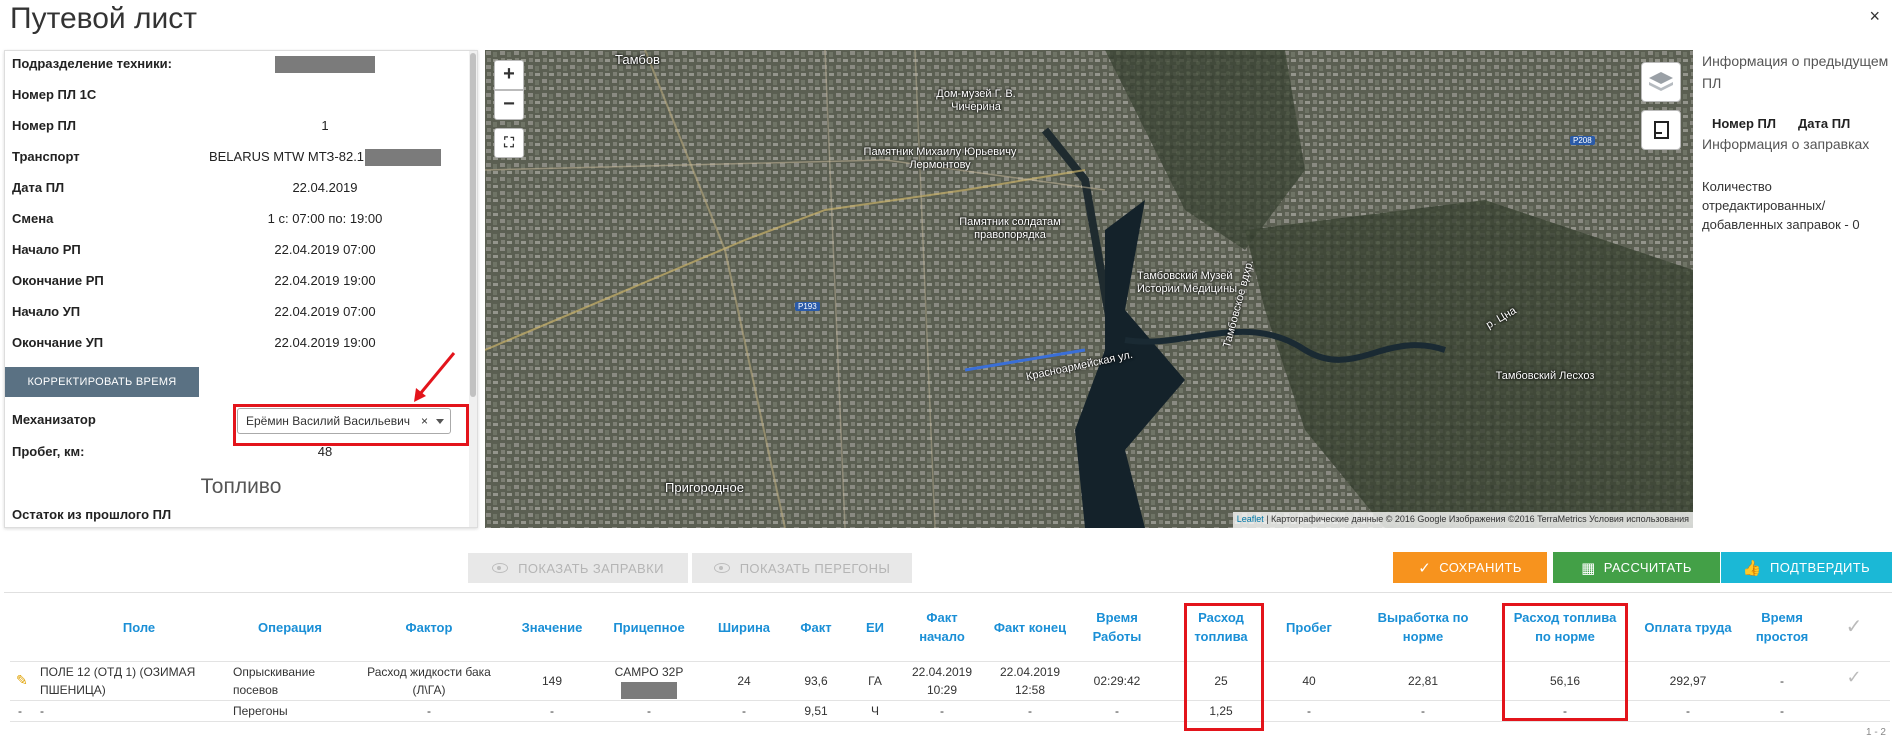 The height and width of the screenshot is (746, 1894). I want to click on cell-unit: ГА, so click(875, 681).